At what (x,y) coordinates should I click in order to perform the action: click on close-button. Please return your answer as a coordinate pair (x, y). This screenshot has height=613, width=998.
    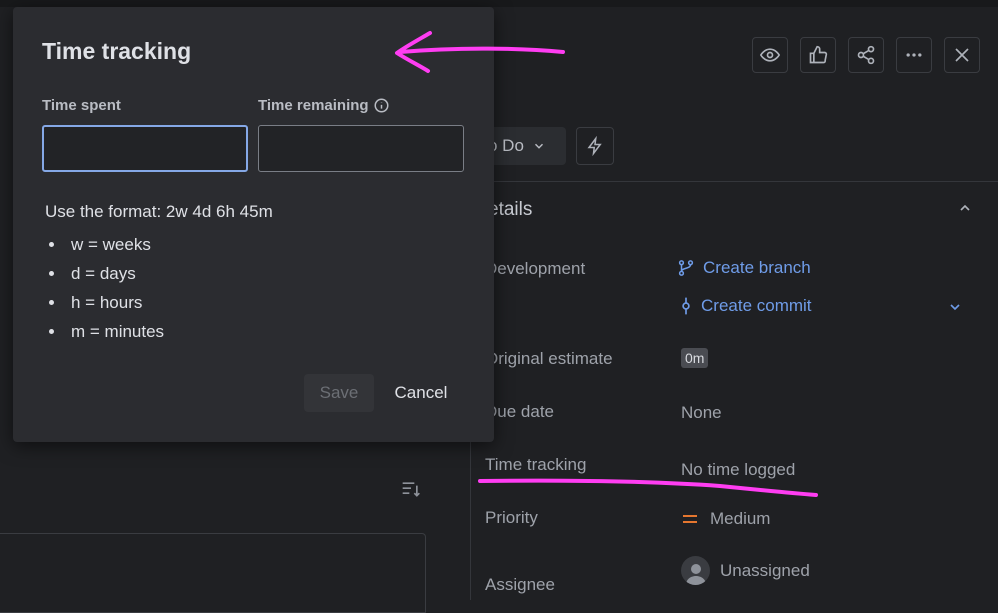
    Looking at the image, I should click on (962, 55).